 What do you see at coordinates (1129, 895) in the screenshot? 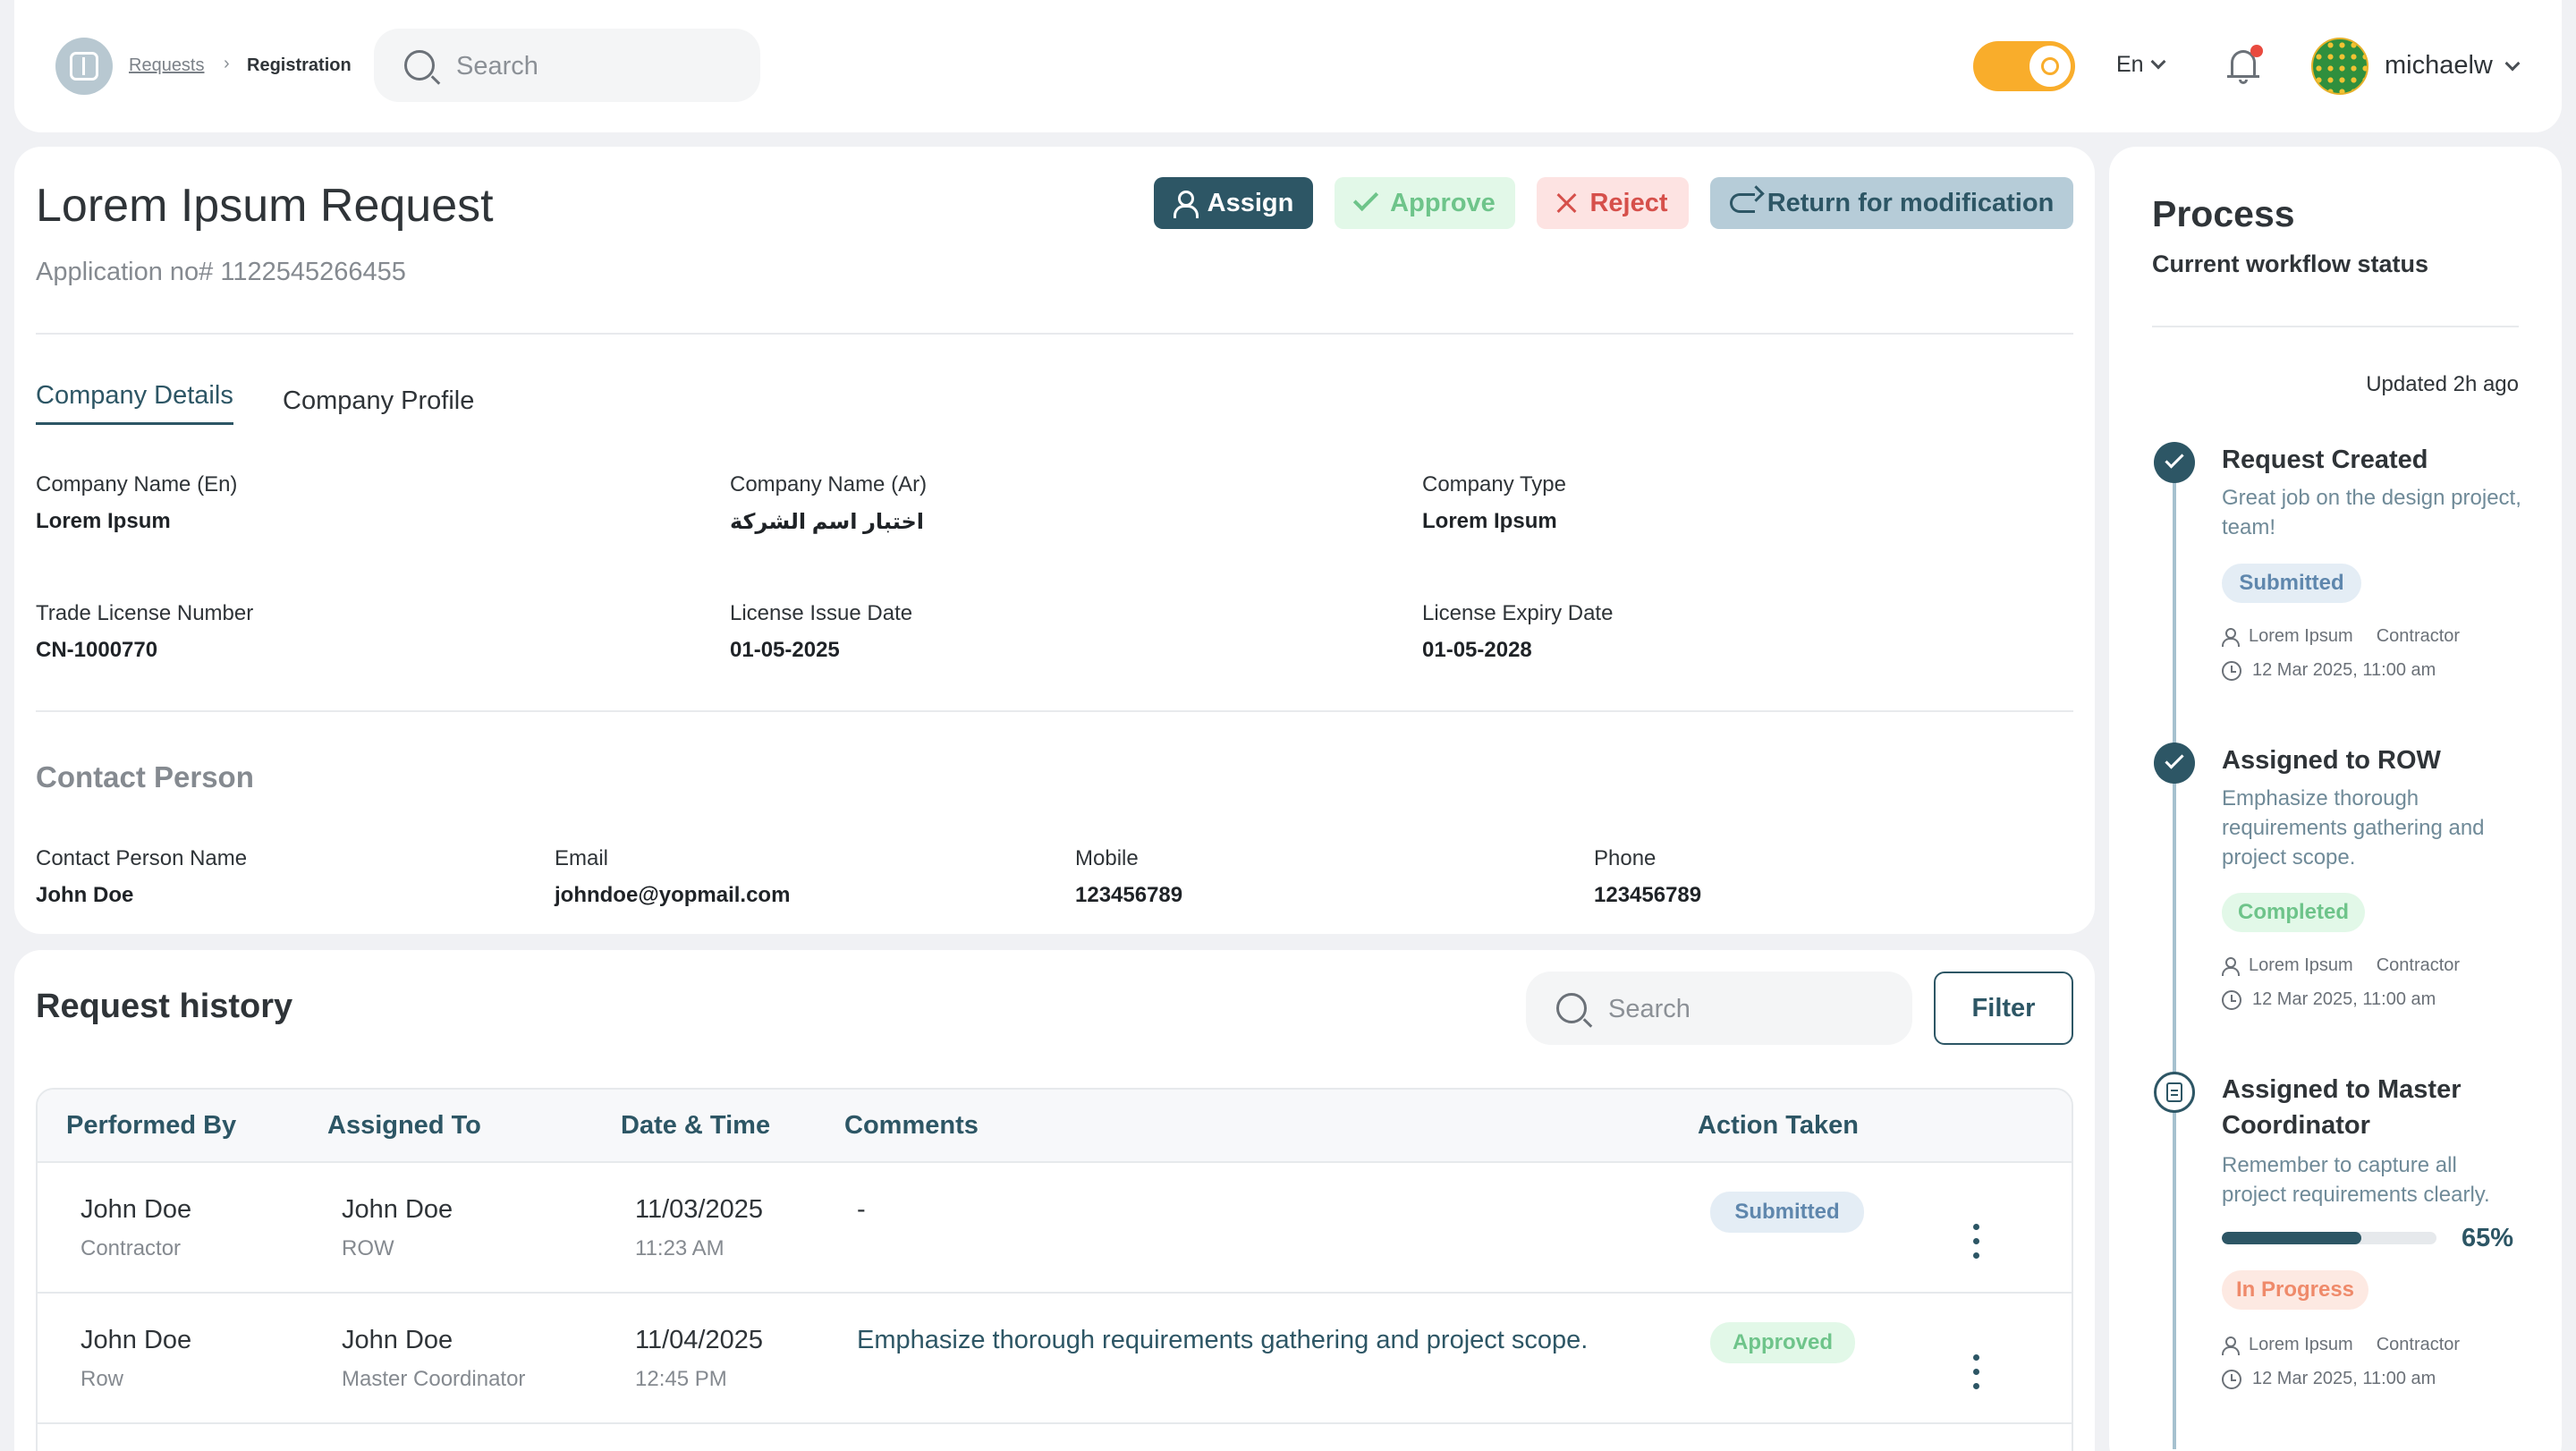
I see `mobile-value: 123456789` at bounding box center [1129, 895].